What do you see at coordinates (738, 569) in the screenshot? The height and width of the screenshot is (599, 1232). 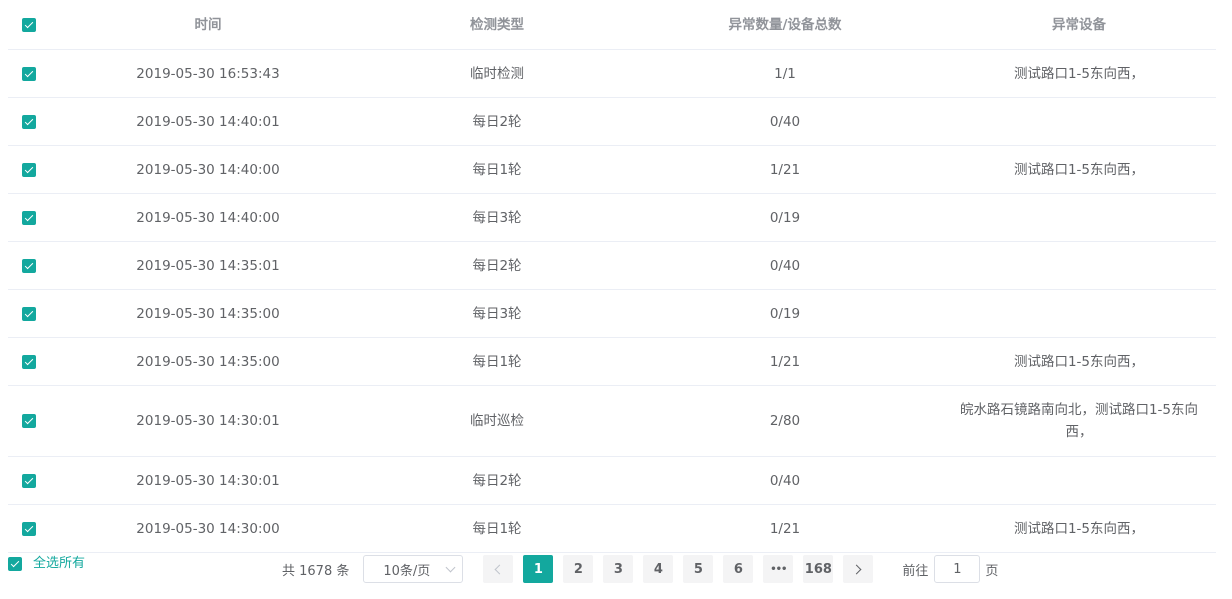 I see `page-6-button: 6` at bounding box center [738, 569].